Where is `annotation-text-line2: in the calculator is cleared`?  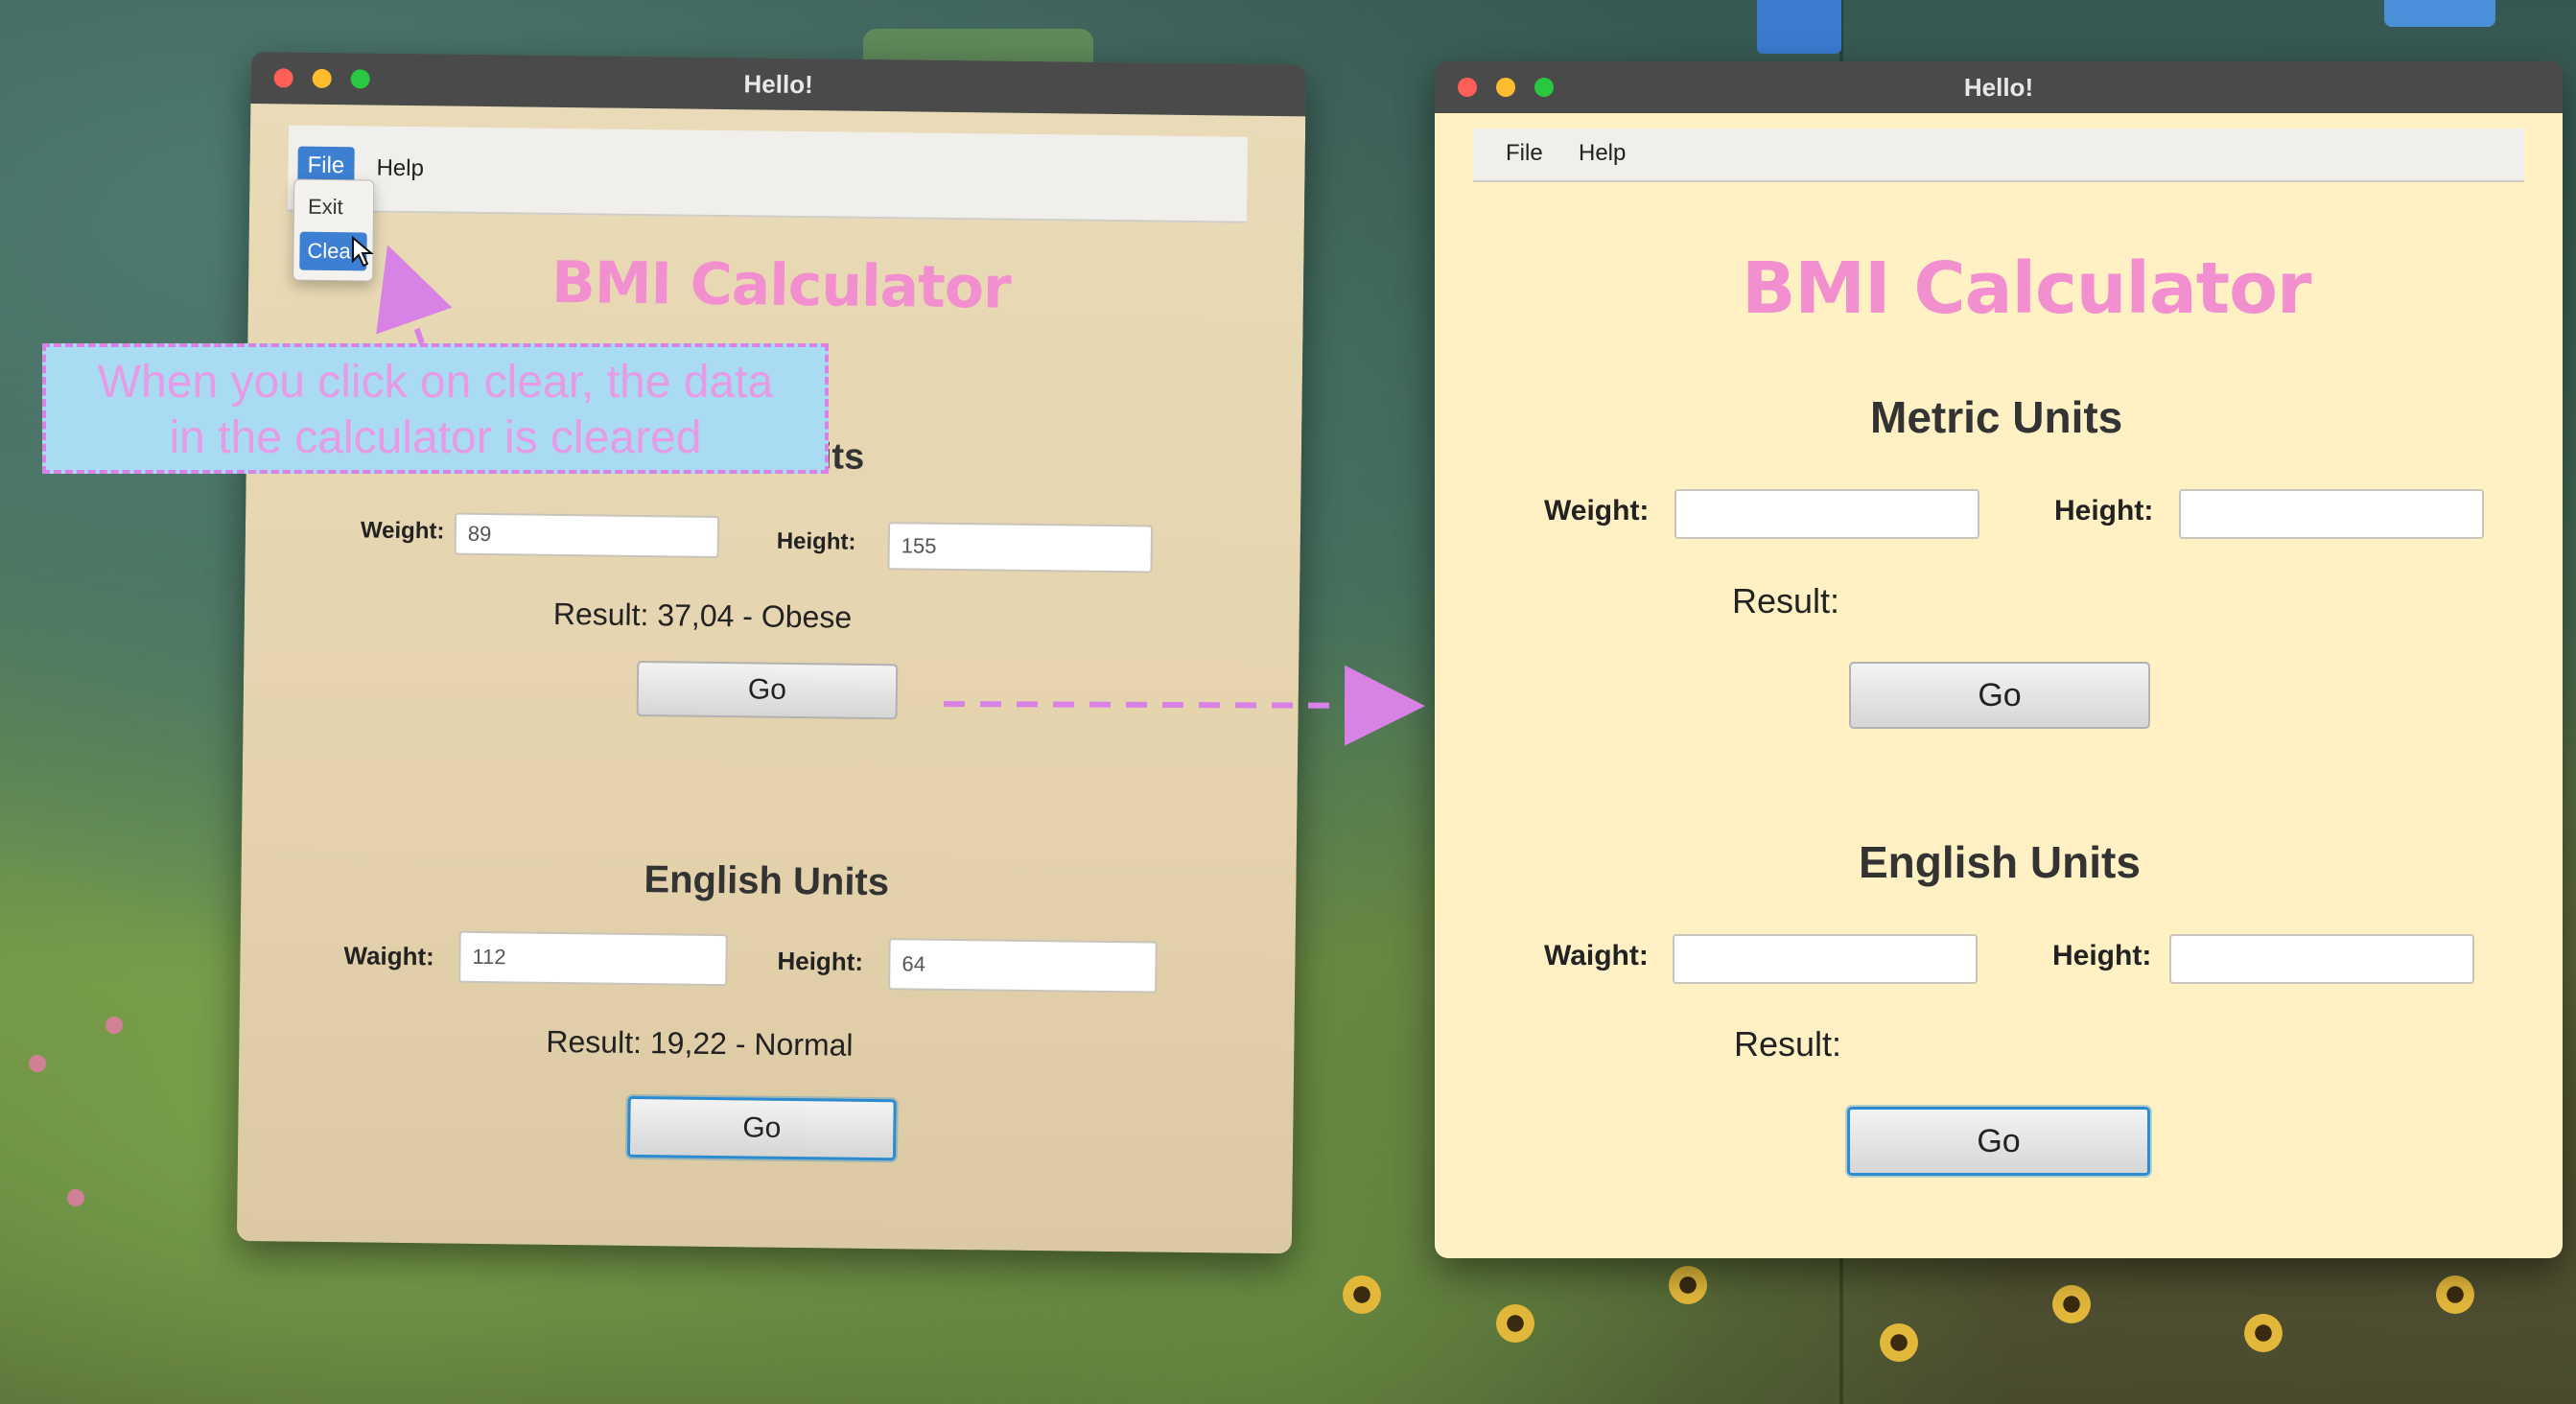
annotation-text-line2: in the calculator is cleared is located at coordinates (435, 437).